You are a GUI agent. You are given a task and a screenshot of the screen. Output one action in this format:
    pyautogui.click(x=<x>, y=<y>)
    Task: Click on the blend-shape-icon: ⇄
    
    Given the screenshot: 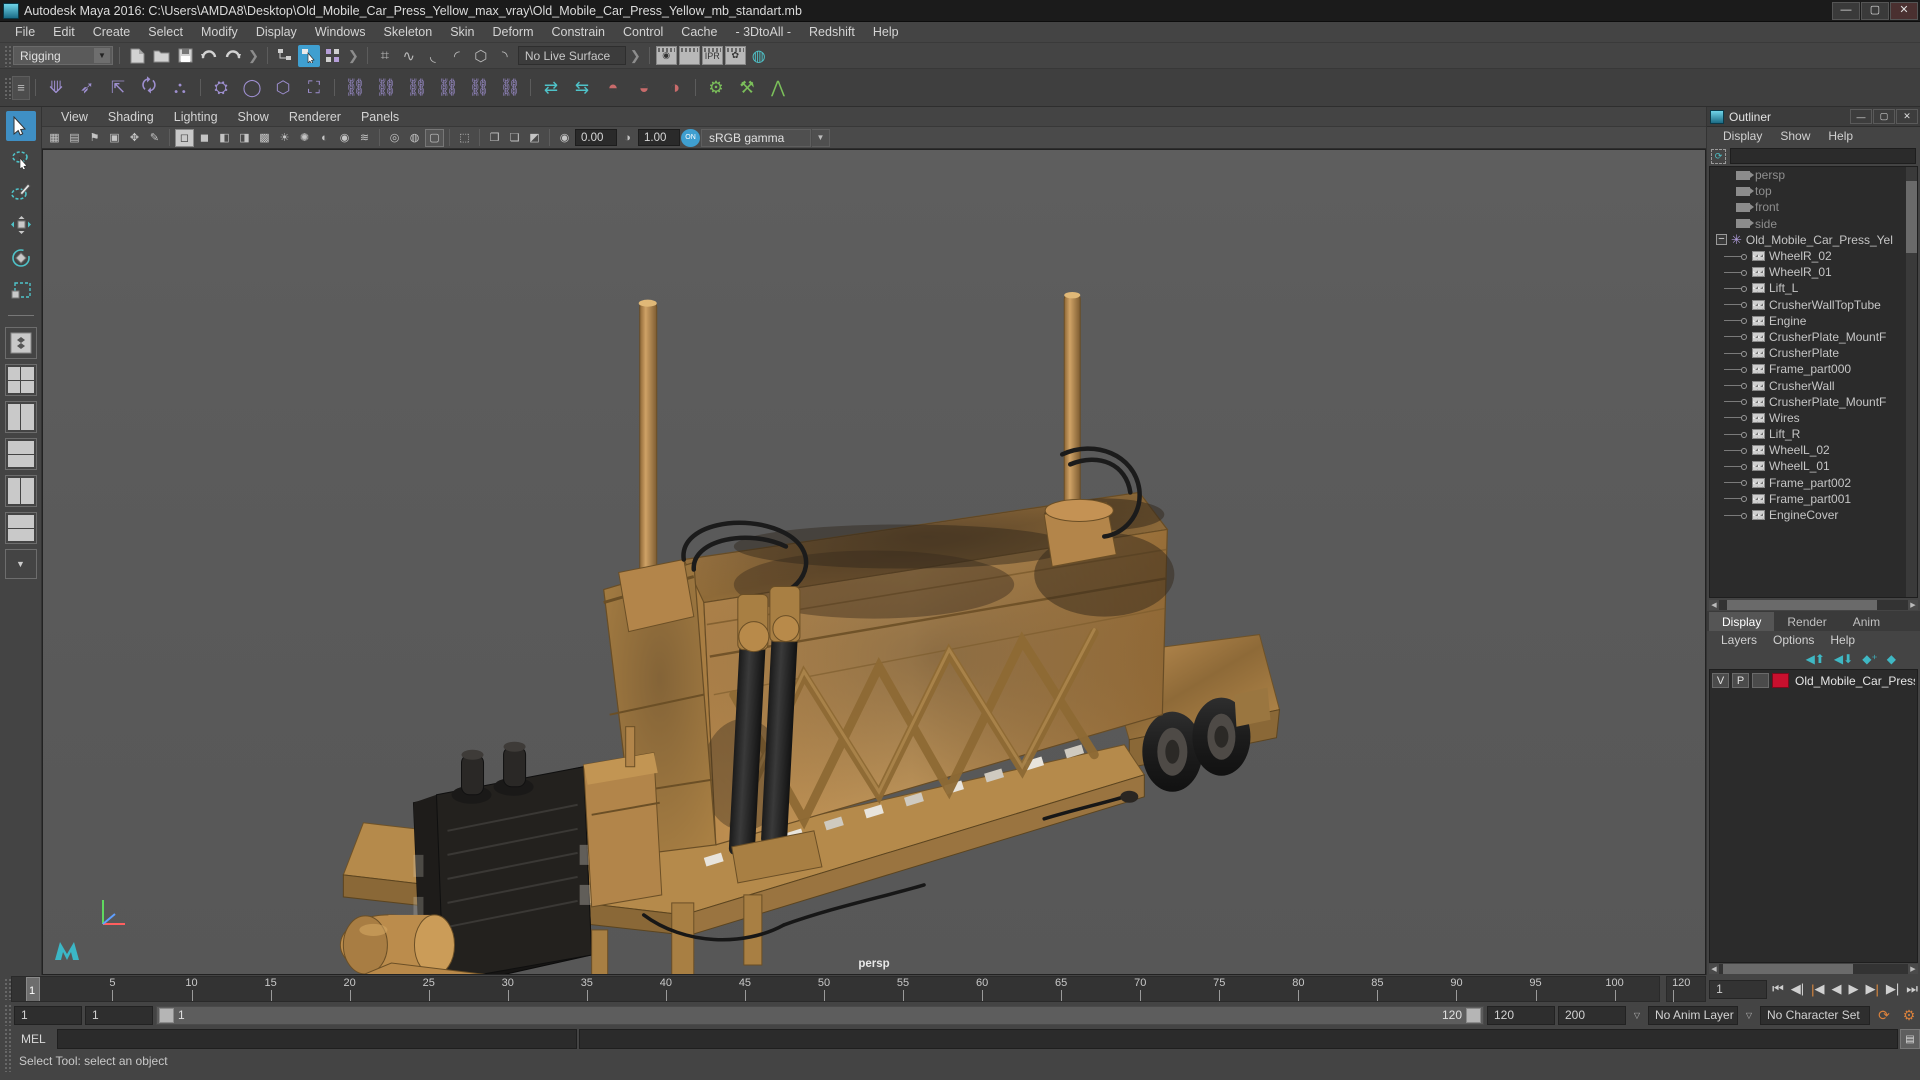 What is the action you would take?
    pyautogui.click(x=551, y=88)
    